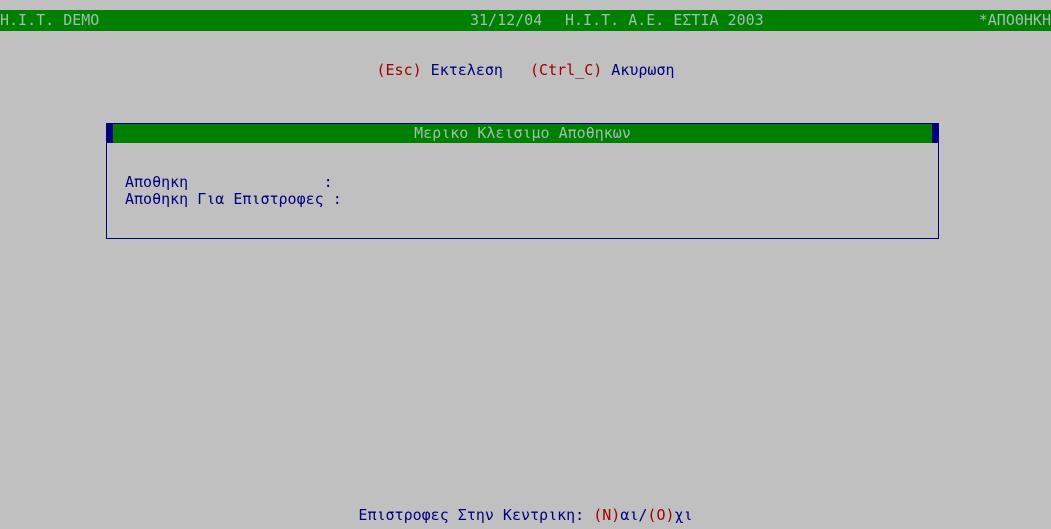 The image size is (1051, 529). What do you see at coordinates (606, 515) in the screenshot?
I see `yes-key: (N)` at bounding box center [606, 515].